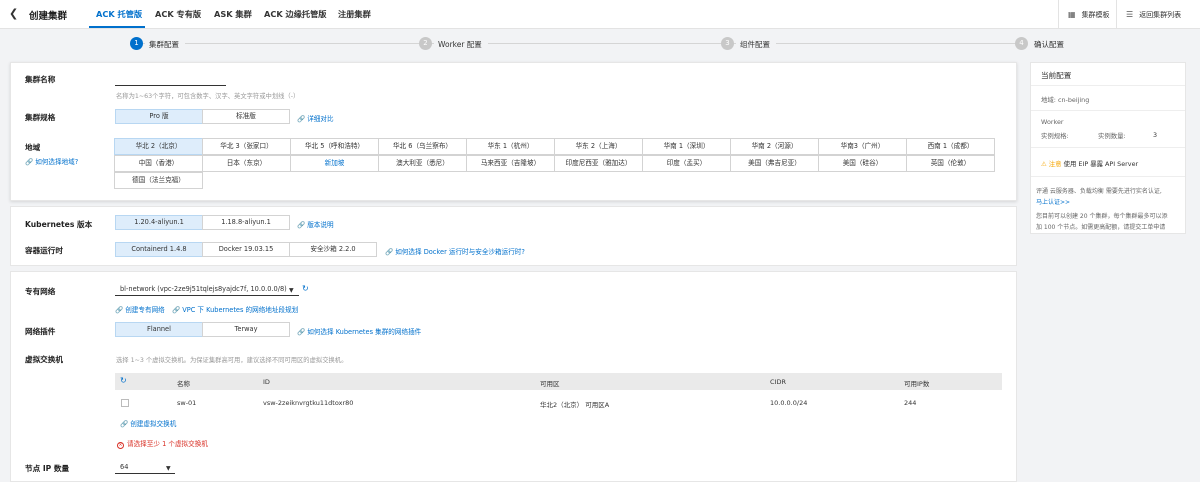 This screenshot has width=1200, height=482. Describe the element at coordinates (789, 403) in the screenshot. I see `row-cidr: 10.0.0.0/24` at that location.